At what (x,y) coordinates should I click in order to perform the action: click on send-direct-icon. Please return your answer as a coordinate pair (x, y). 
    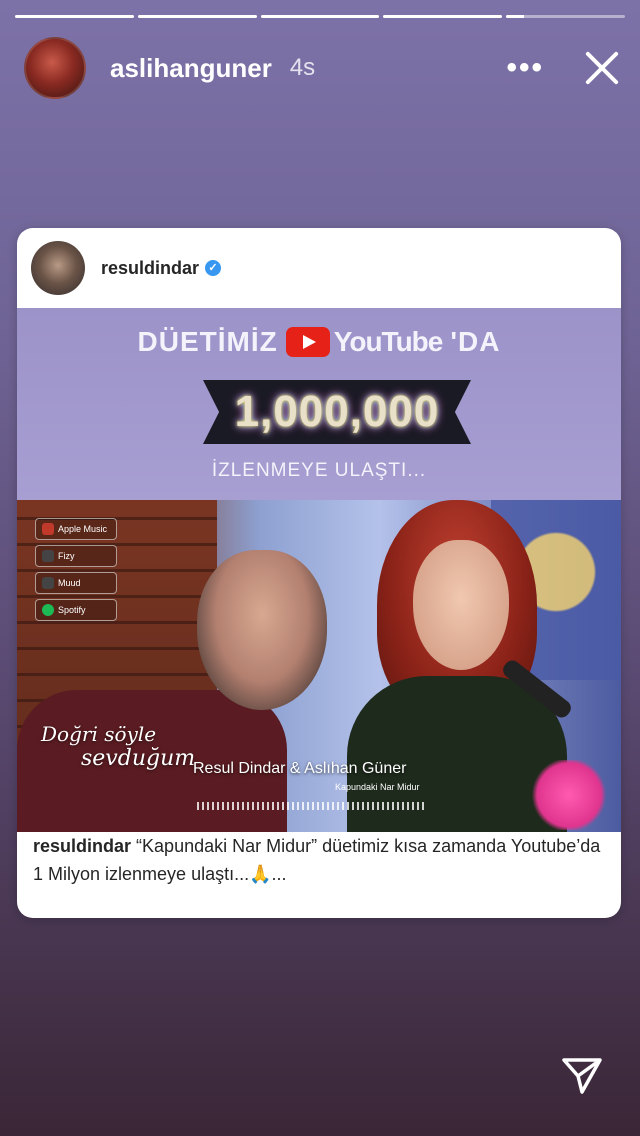
    Looking at the image, I should click on (582, 1076).